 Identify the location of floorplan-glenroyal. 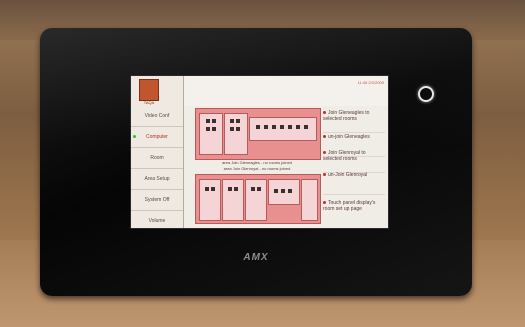
(258, 199).